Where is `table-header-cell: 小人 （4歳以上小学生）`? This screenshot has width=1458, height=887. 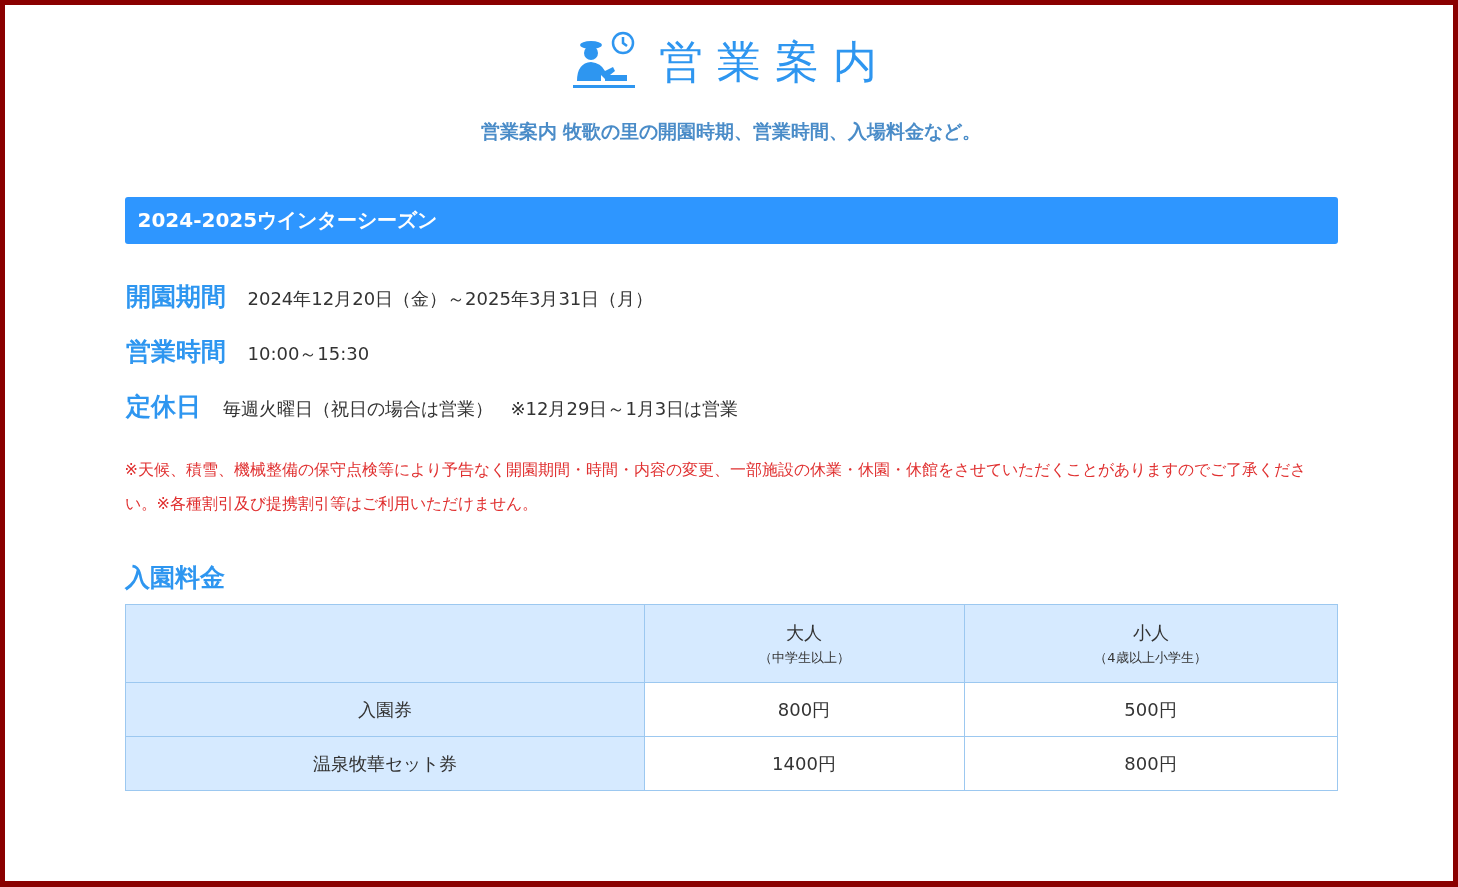 table-header-cell: 小人 （4歳以上小学生） is located at coordinates (1150, 643).